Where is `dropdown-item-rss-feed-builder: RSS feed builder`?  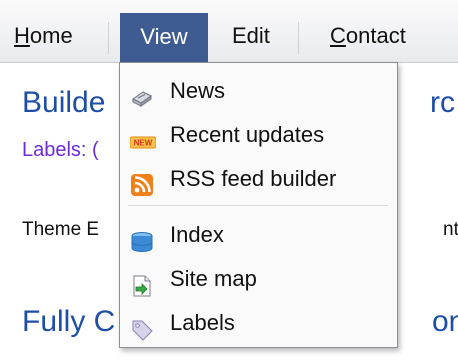 dropdown-item-rss-feed-builder: RSS feed builder is located at coordinates (258, 179).